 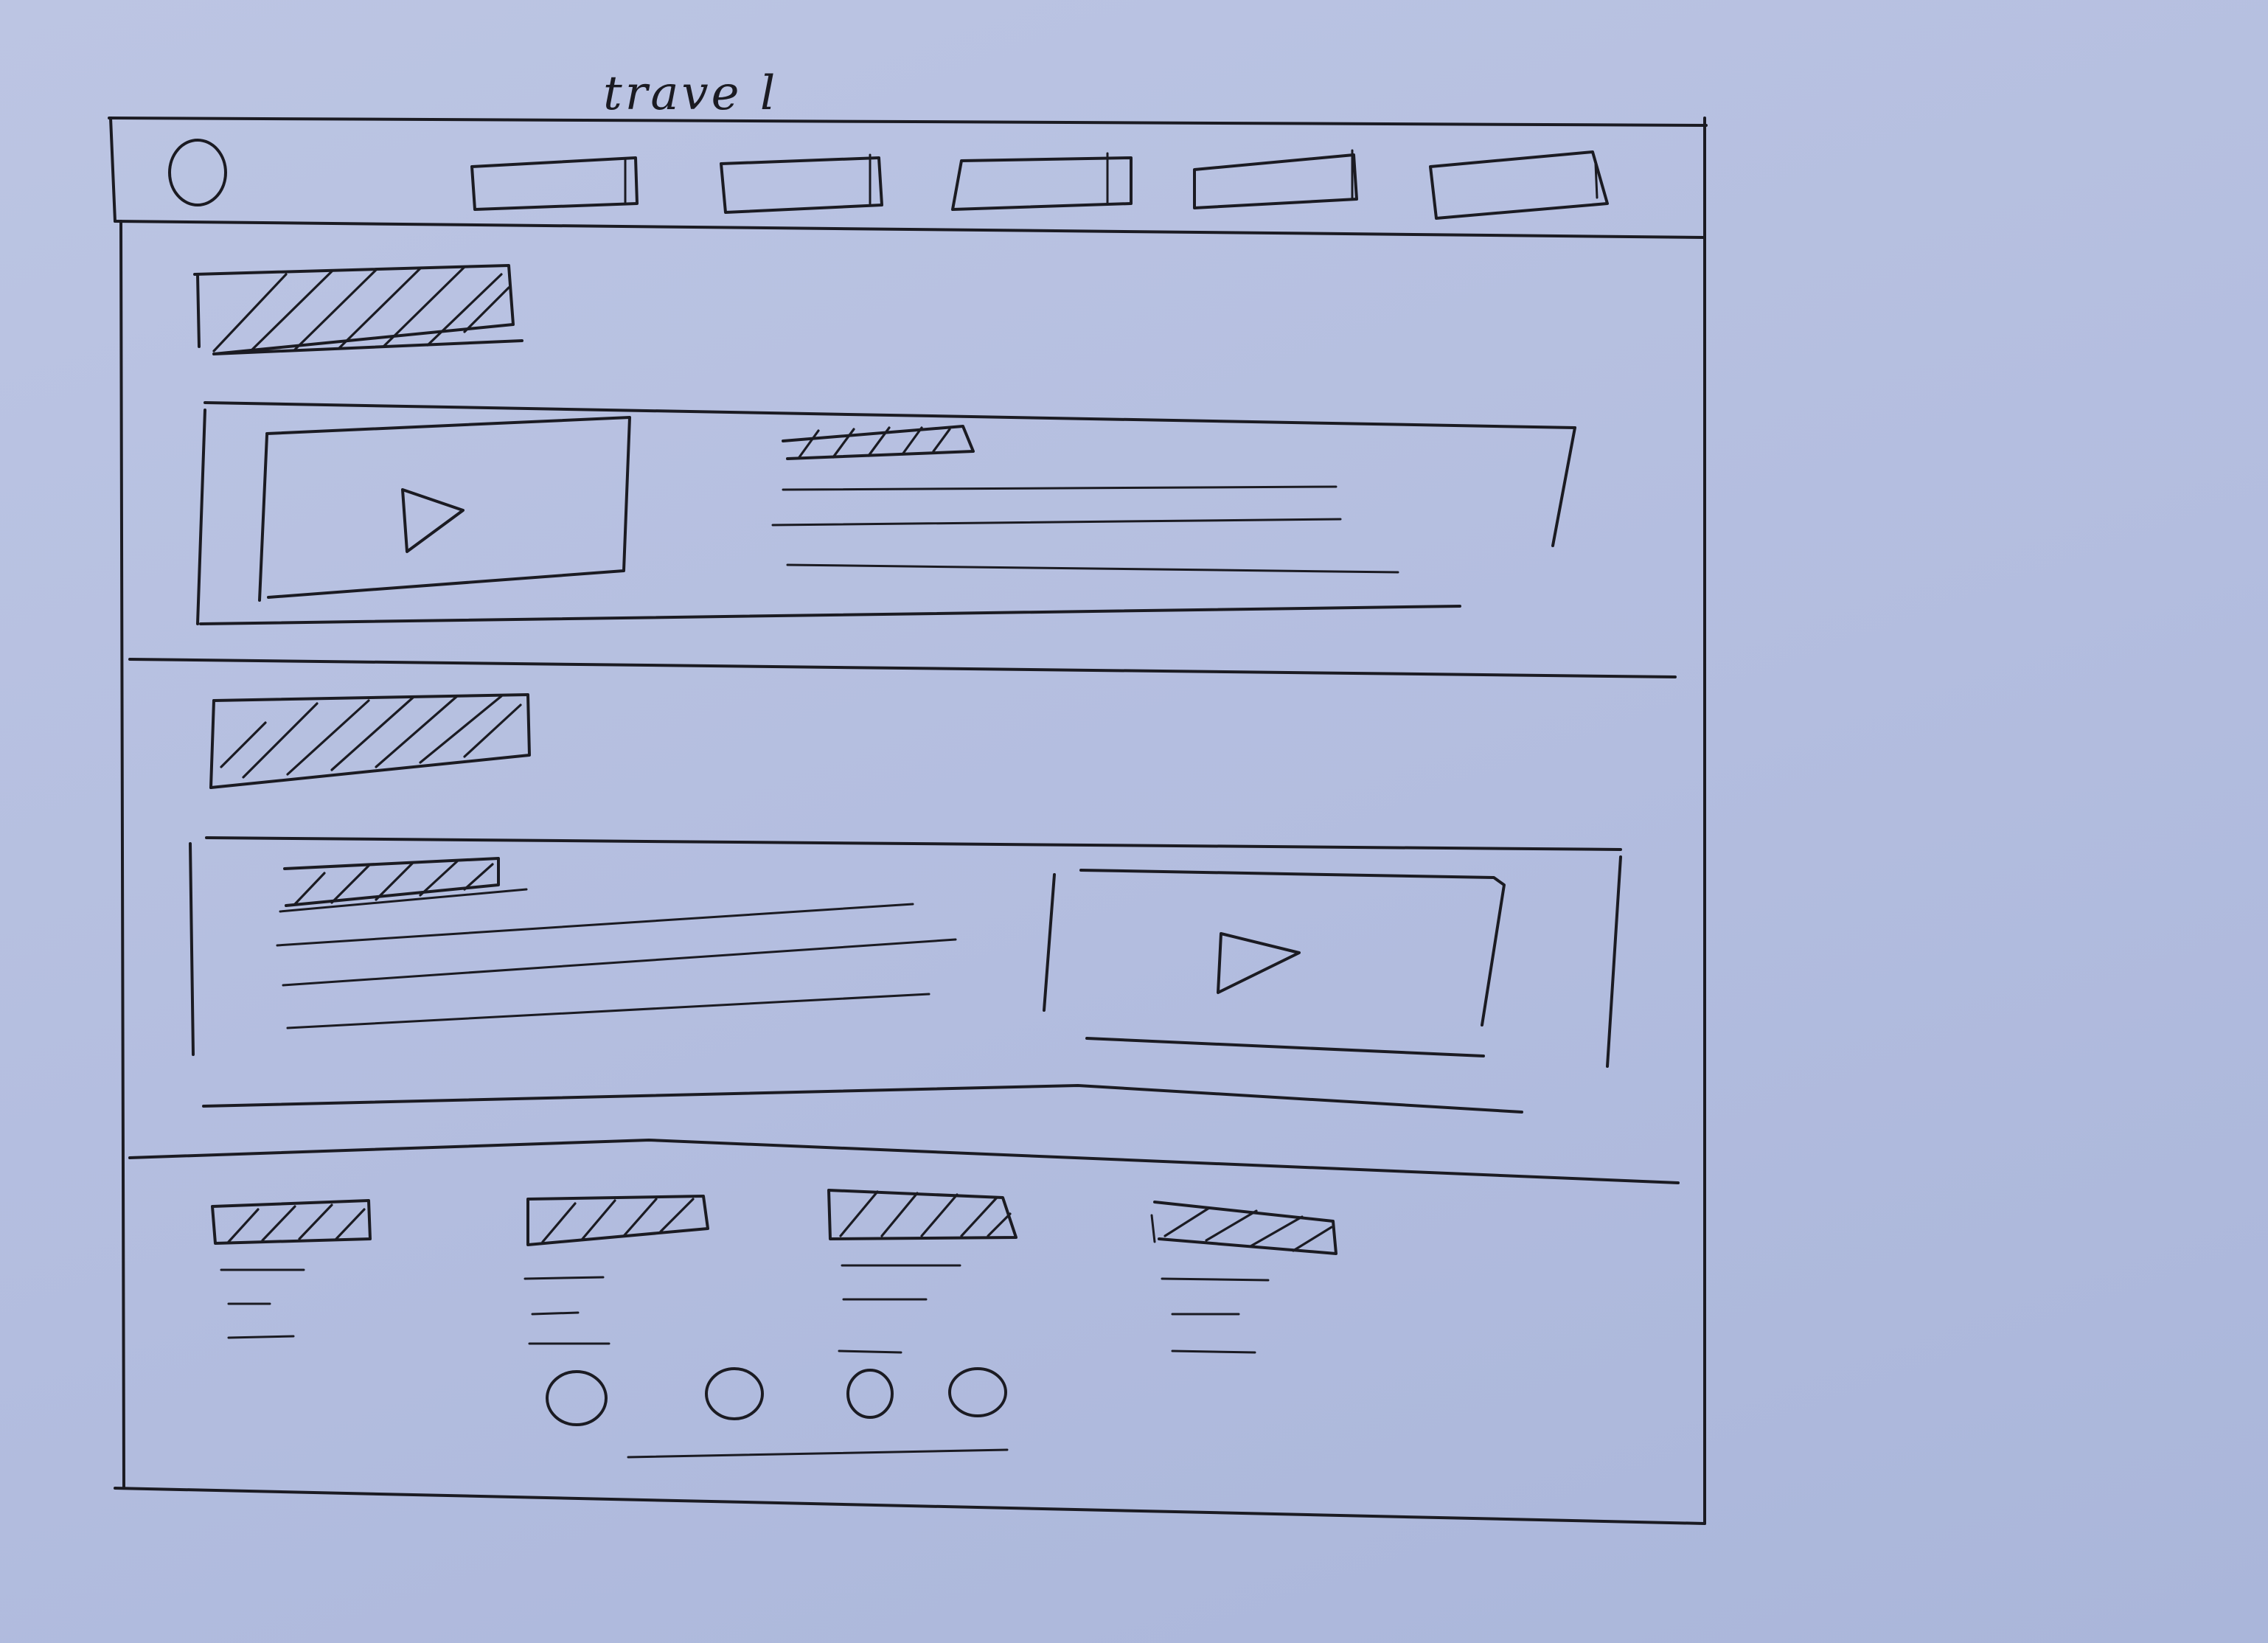 I want to click on footer, so click(x=775, y=1324).